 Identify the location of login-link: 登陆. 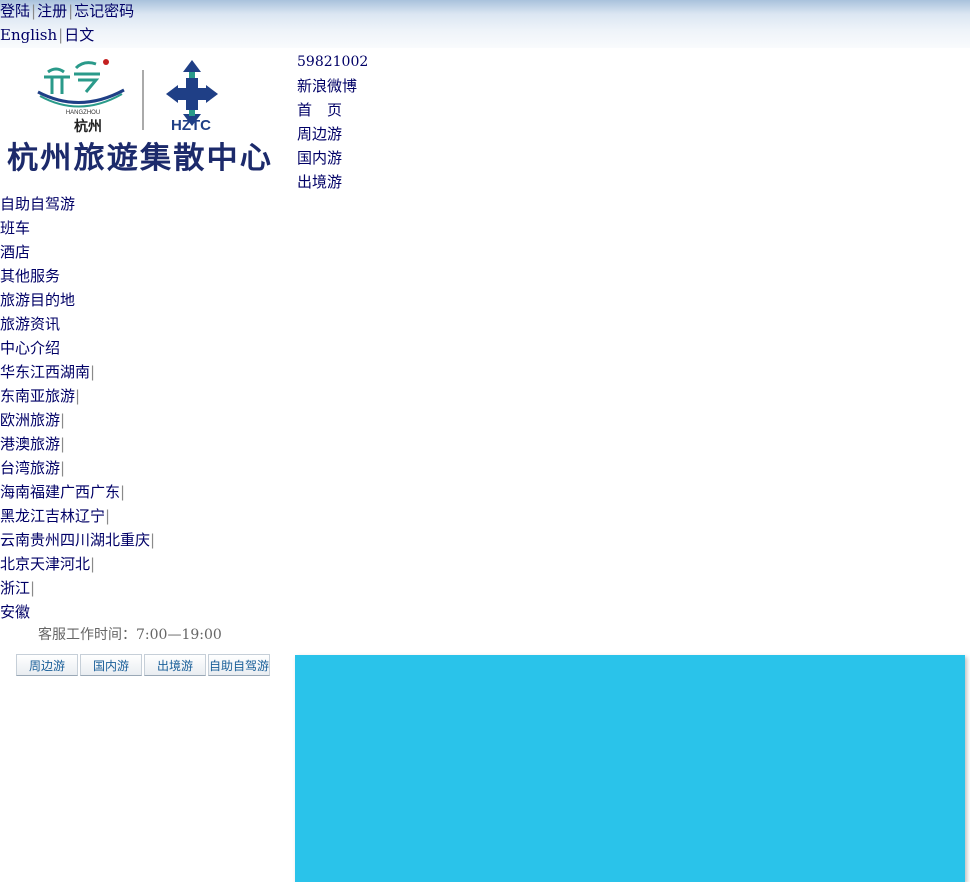
(15, 11).